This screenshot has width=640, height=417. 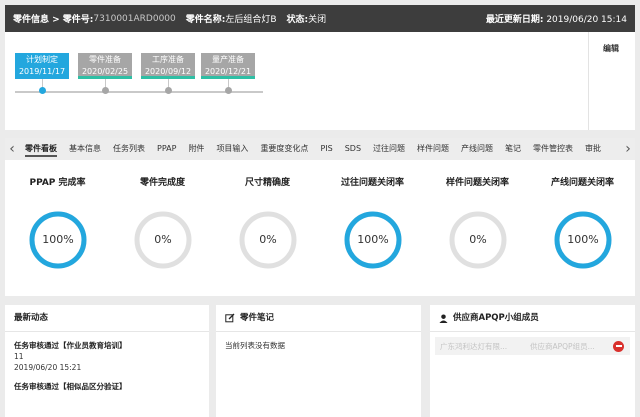 What do you see at coordinates (297, 20) in the screenshot?
I see `status-label: 状态:` at bounding box center [297, 20].